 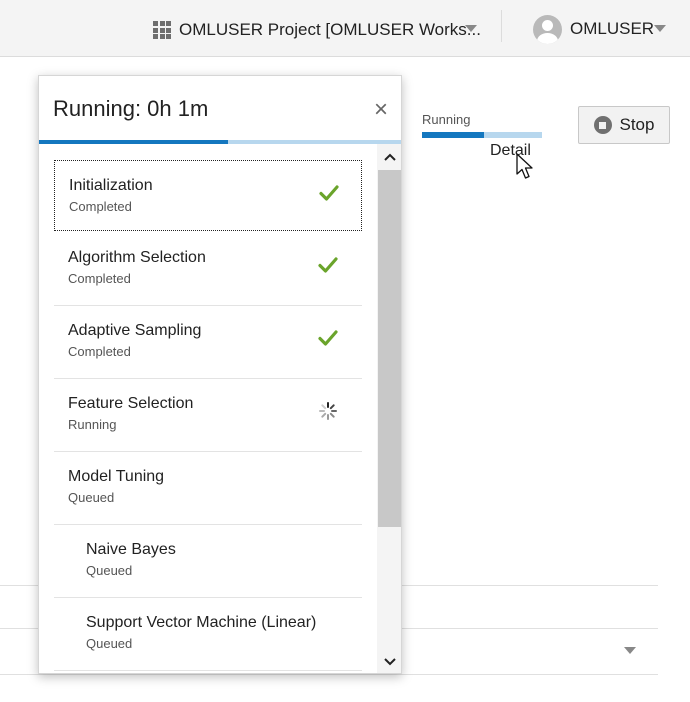 I want to click on stop-button: Stop, so click(x=624, y=125).